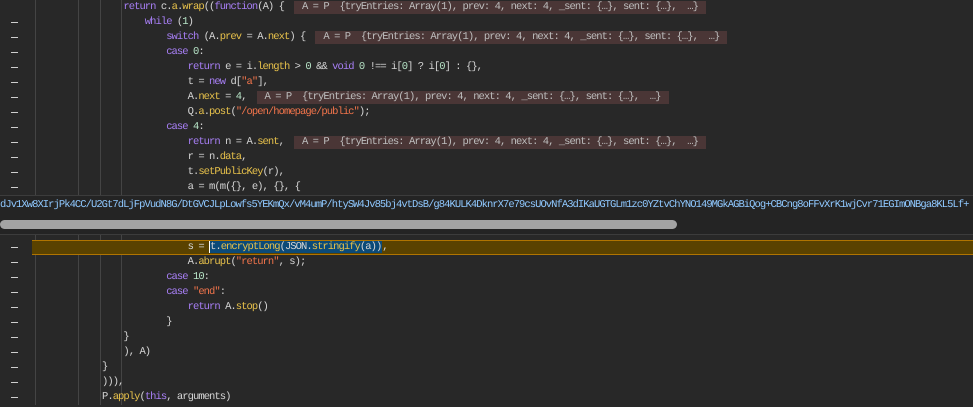 This screenshot has height=407, width=973. I want to click on code-line: ))),, so click(112, 382).